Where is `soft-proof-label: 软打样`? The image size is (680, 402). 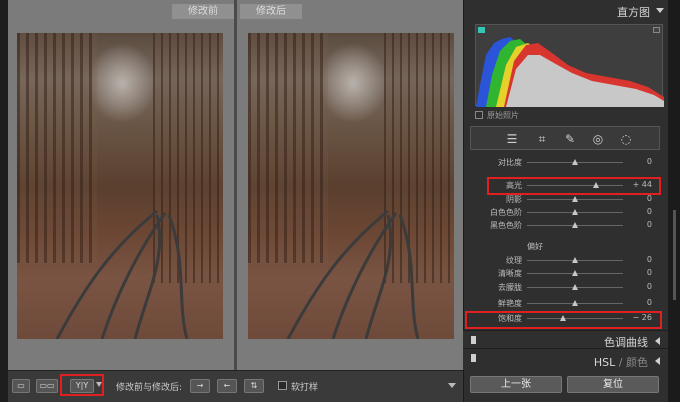 soft-proof-label: 软打样 is located at coordinates (305, 388).